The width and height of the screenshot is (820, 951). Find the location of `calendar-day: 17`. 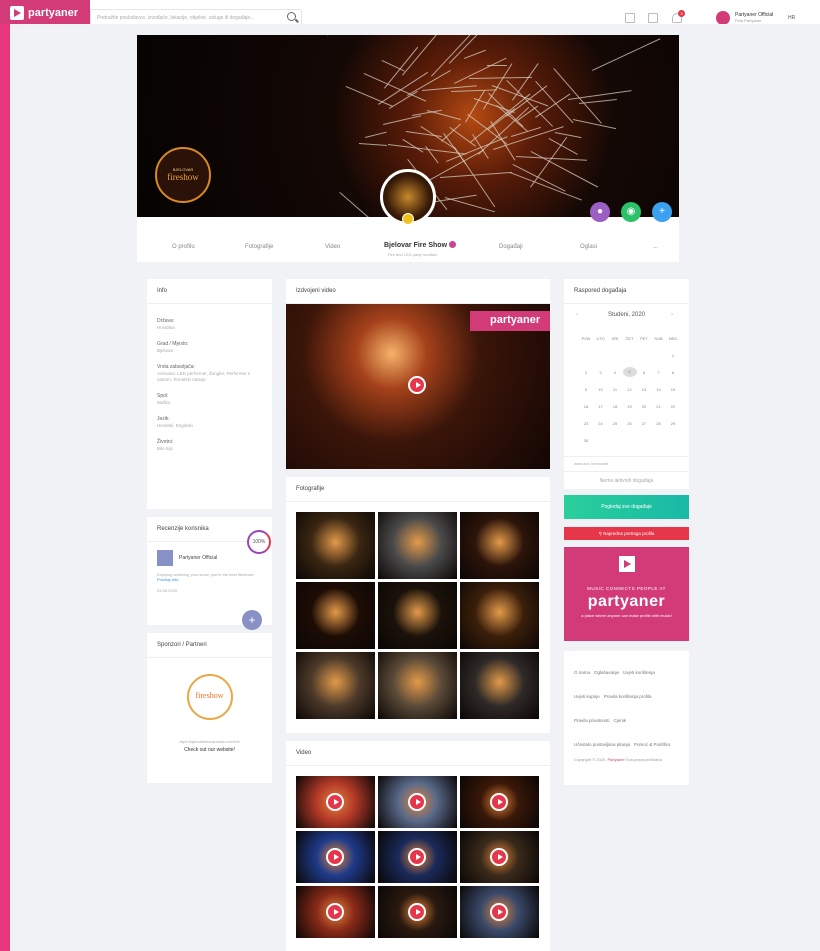

calendar-day: 17 is located at coordinates (601, 406).